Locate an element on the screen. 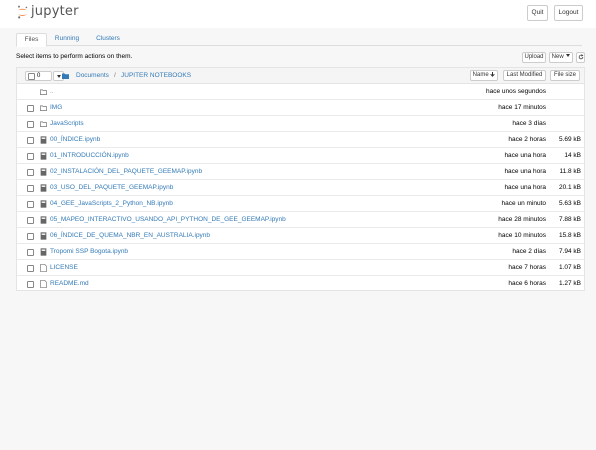 The height and width of the screenshot is (450, 596). item-modified: hace 6 horas is located at coordinates (527, 283).